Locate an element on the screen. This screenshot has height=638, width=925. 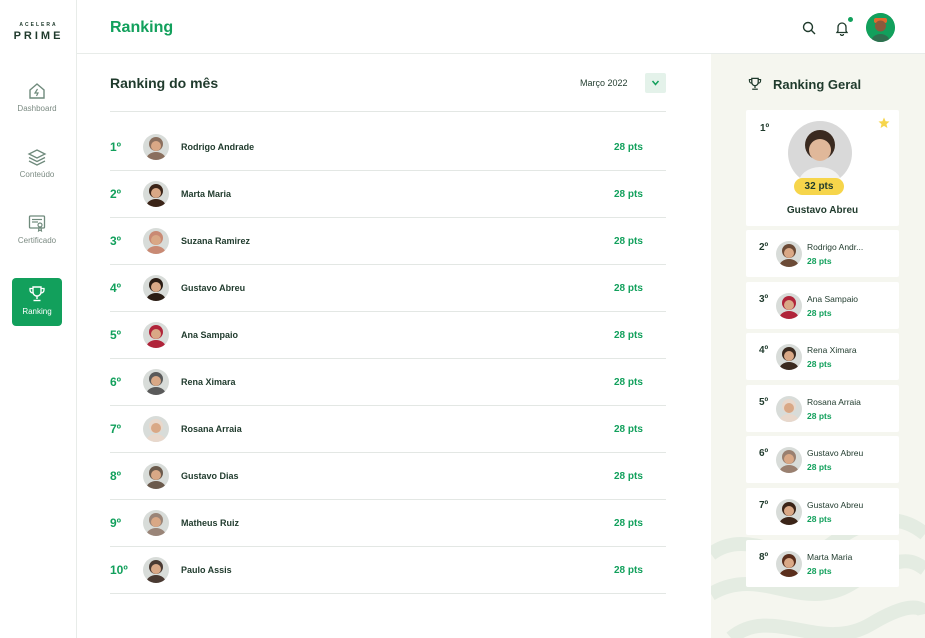
rank-name: Ana Sampaio is located at coordinates (210, 335).